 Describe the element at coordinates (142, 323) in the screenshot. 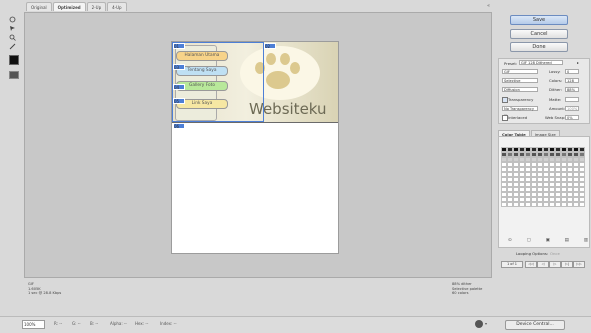

I see `hex-readout: Hex: --` at that location.